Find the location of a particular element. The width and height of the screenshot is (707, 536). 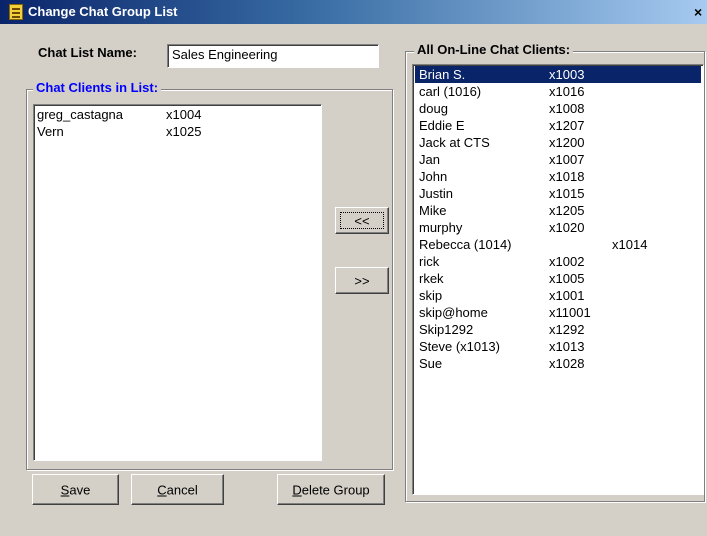

list-item: Skip1292 x1292 is located at coordinates (558, 329).